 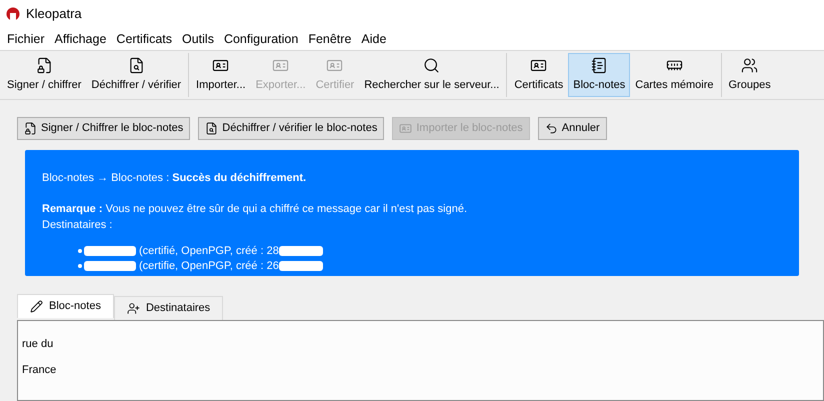 What do you see at coordinates (44, 75) in the screenshot?
I see `toolbar-button: Signer / chiffrer` at bounding box center [44, 75].